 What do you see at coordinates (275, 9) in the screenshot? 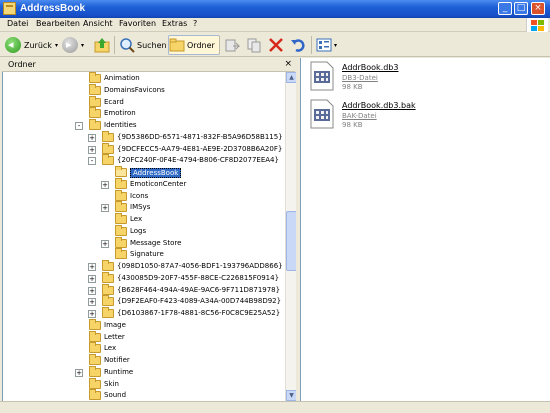
I see `title-bar: AddressBook _ □ ×` at bounding box center [275, 9].